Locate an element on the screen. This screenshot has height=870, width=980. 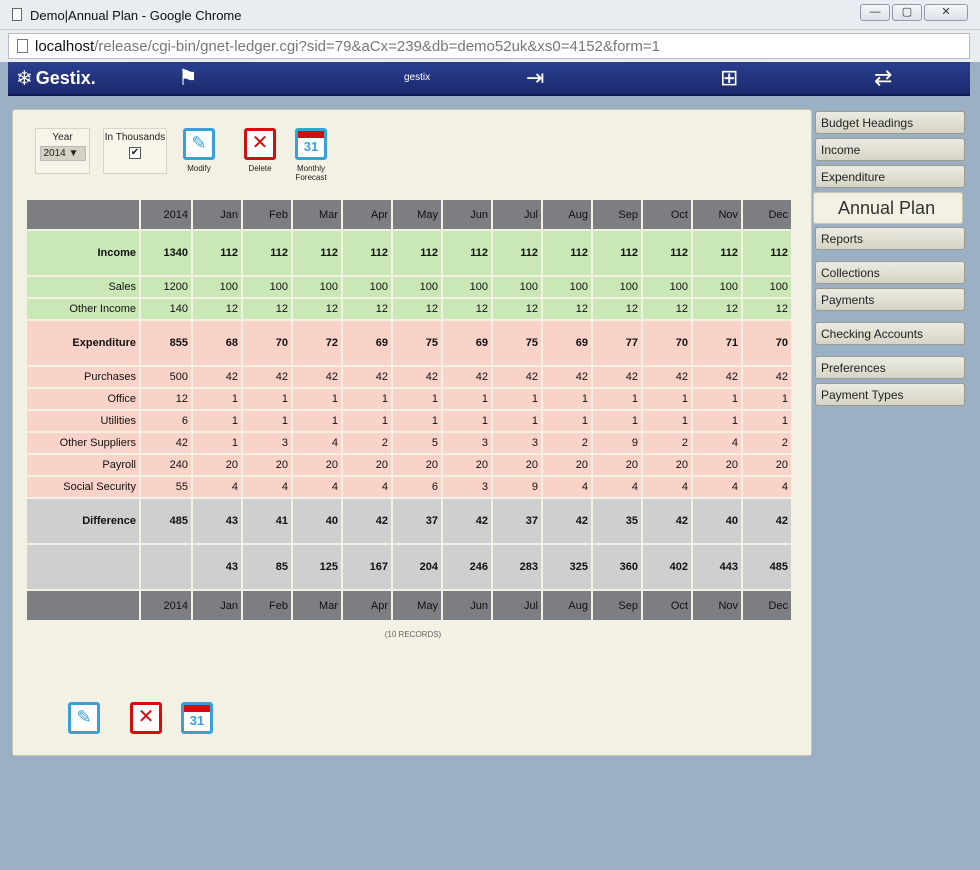
row-label: Office is located at coordinates (83, 399).